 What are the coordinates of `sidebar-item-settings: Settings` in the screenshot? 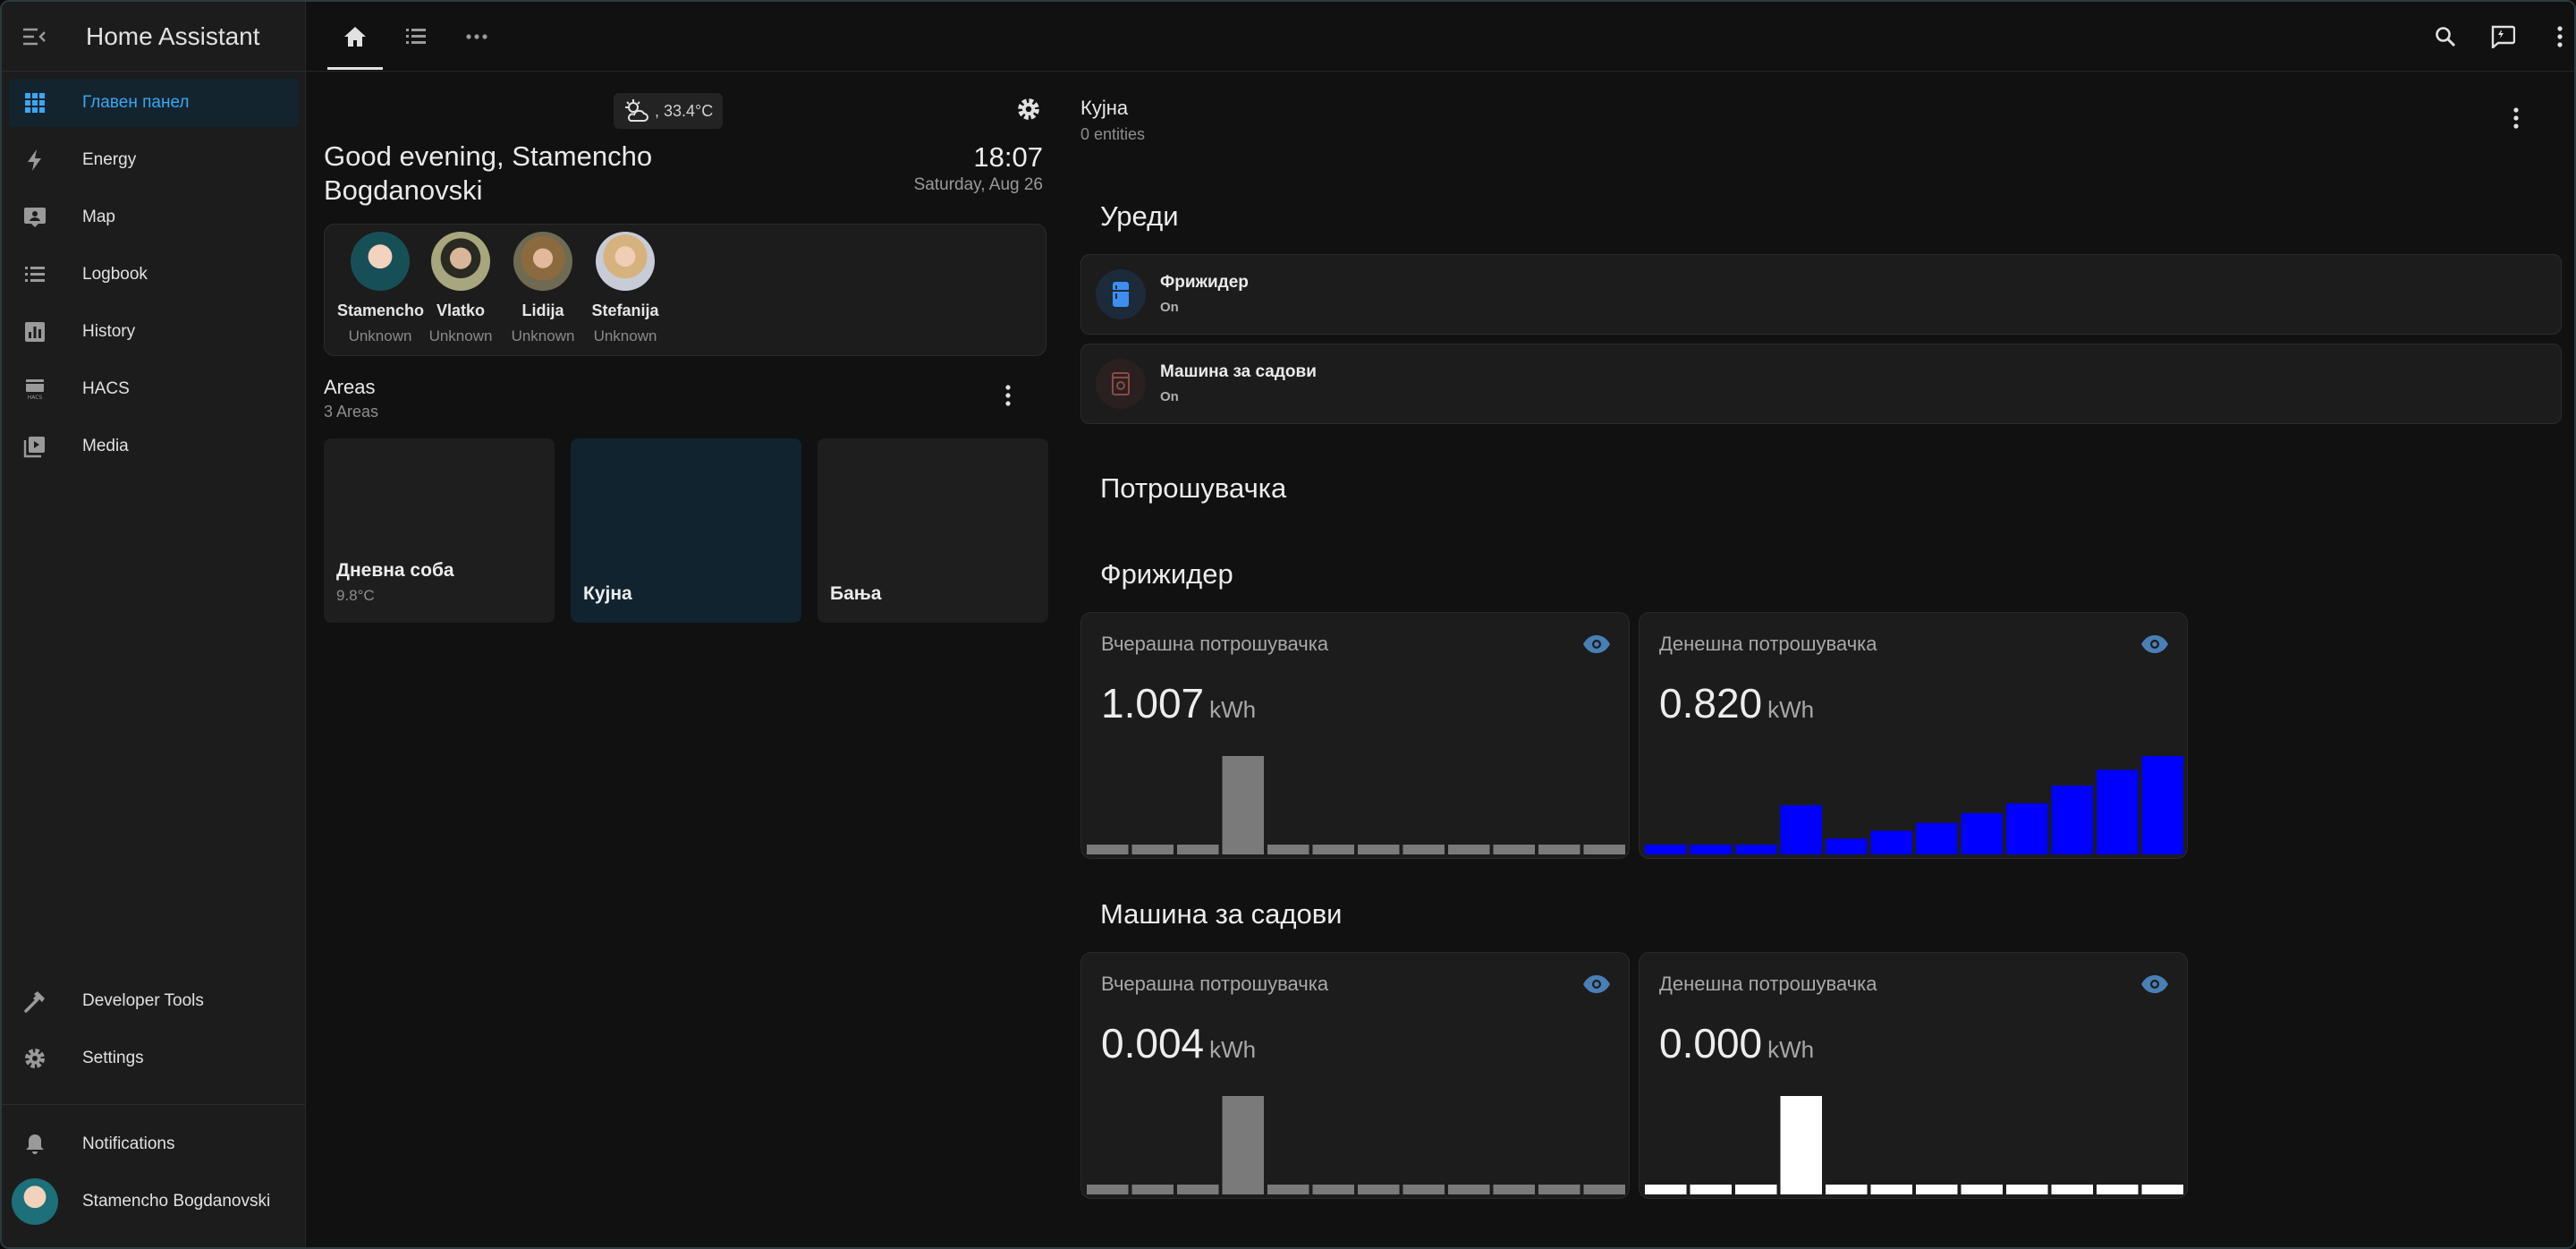 It's located at (154, 1058).